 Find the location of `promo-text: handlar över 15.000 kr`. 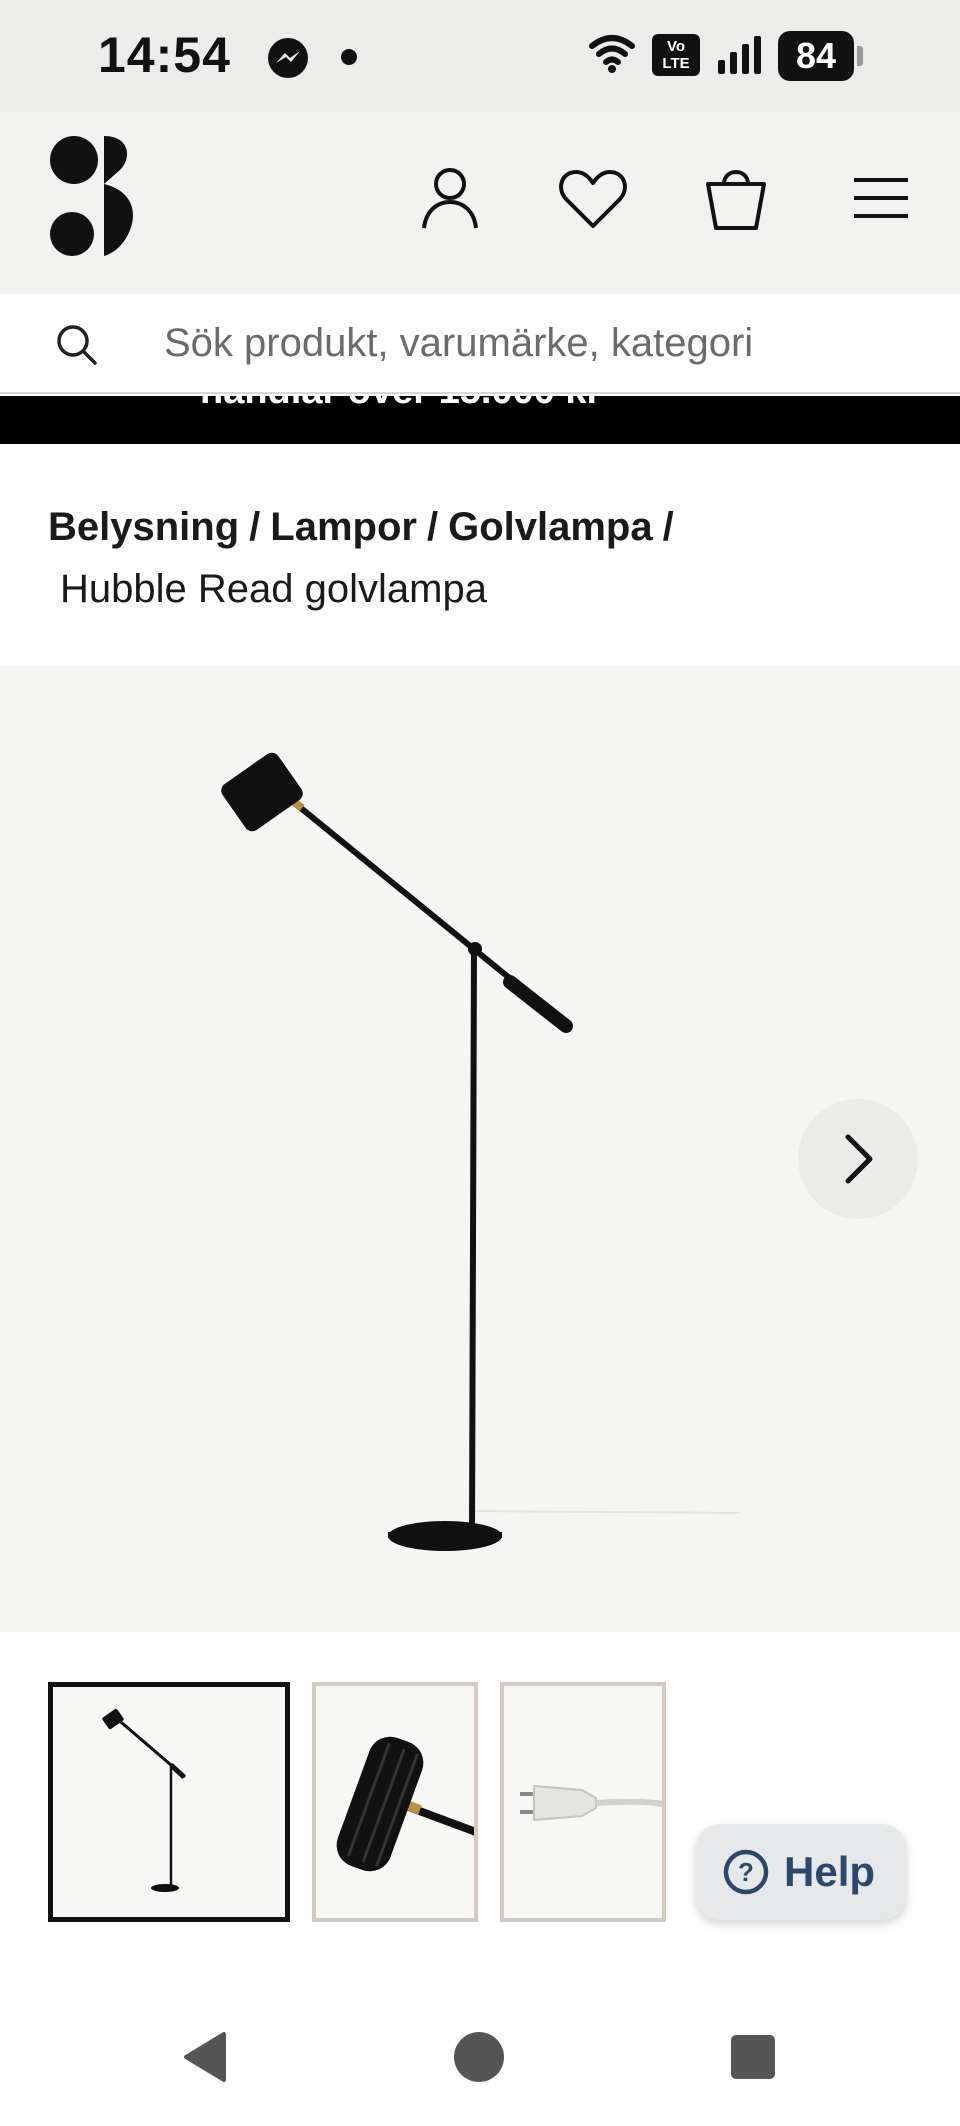

promo-text: handlar över 15.000 kr is located at coordinates (400, 404).